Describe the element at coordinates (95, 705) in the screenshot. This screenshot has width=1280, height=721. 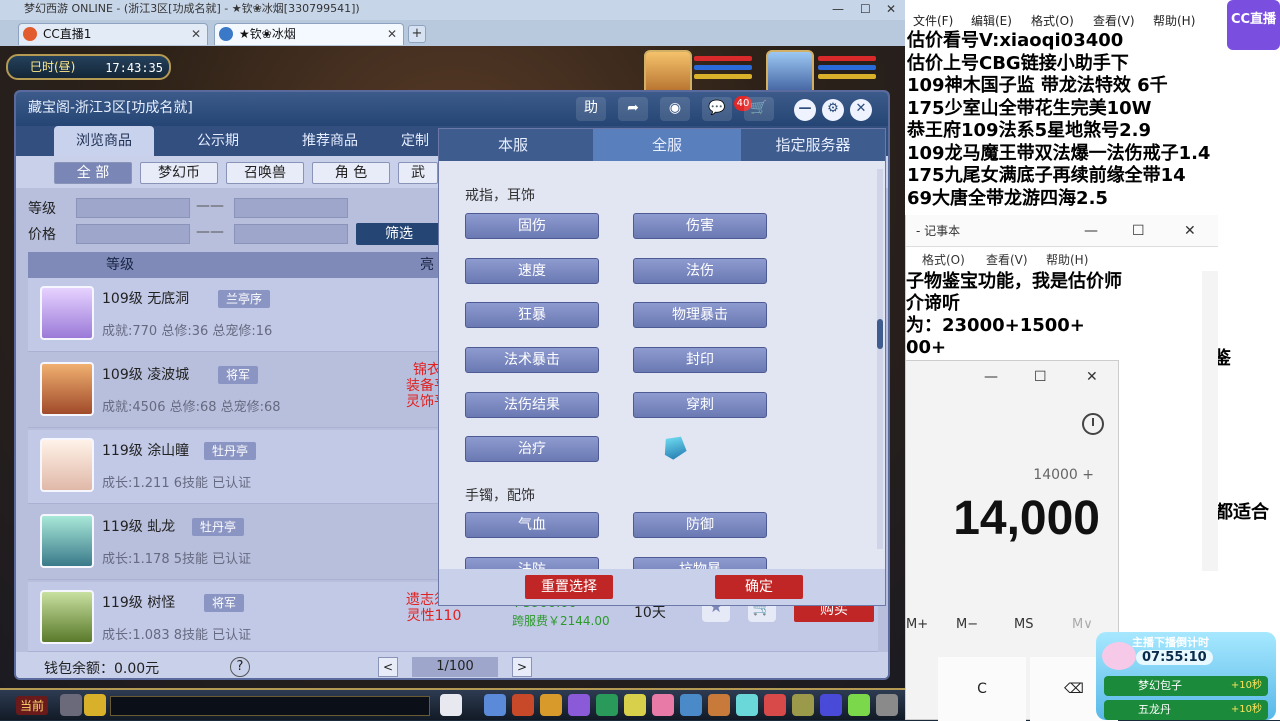
I see `emoji-icon` at that location.